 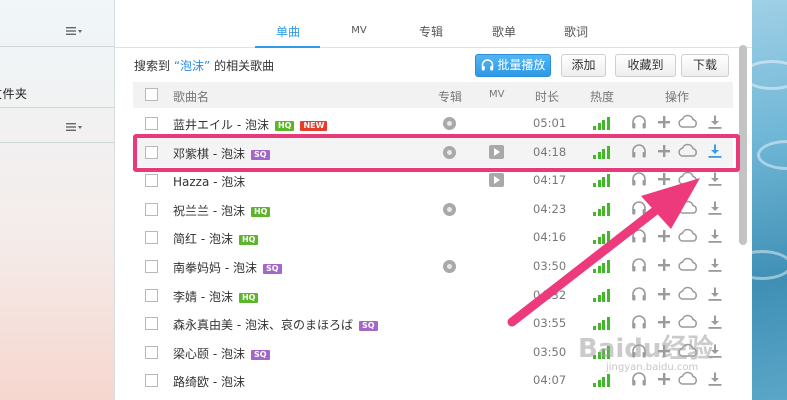 What do you see at coordinates (433, 266) in the screenshot?
I see `table-row: 南拳妈妈 - 泡沫 SQ 03:50` at bounding box center [433, 266].